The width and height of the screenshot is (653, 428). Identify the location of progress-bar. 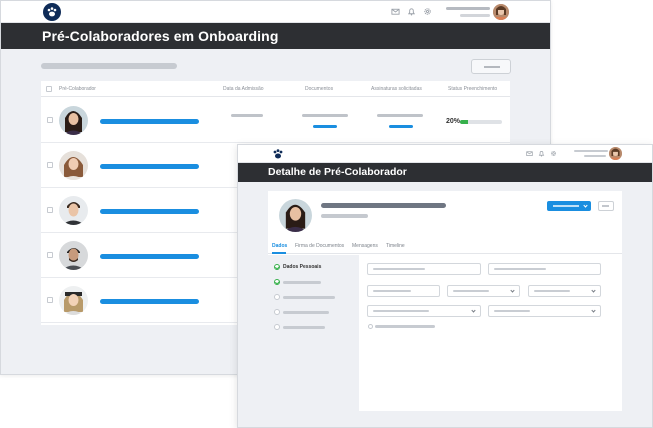
(481, 122).